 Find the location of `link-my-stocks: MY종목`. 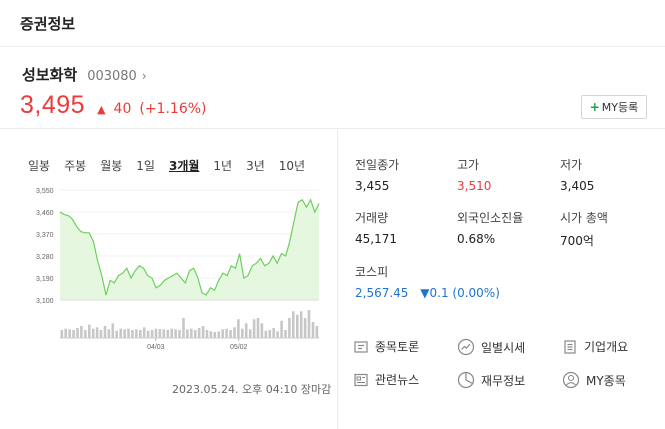

link-my-stocks: MY종목 is located at coordinates (594, 380).